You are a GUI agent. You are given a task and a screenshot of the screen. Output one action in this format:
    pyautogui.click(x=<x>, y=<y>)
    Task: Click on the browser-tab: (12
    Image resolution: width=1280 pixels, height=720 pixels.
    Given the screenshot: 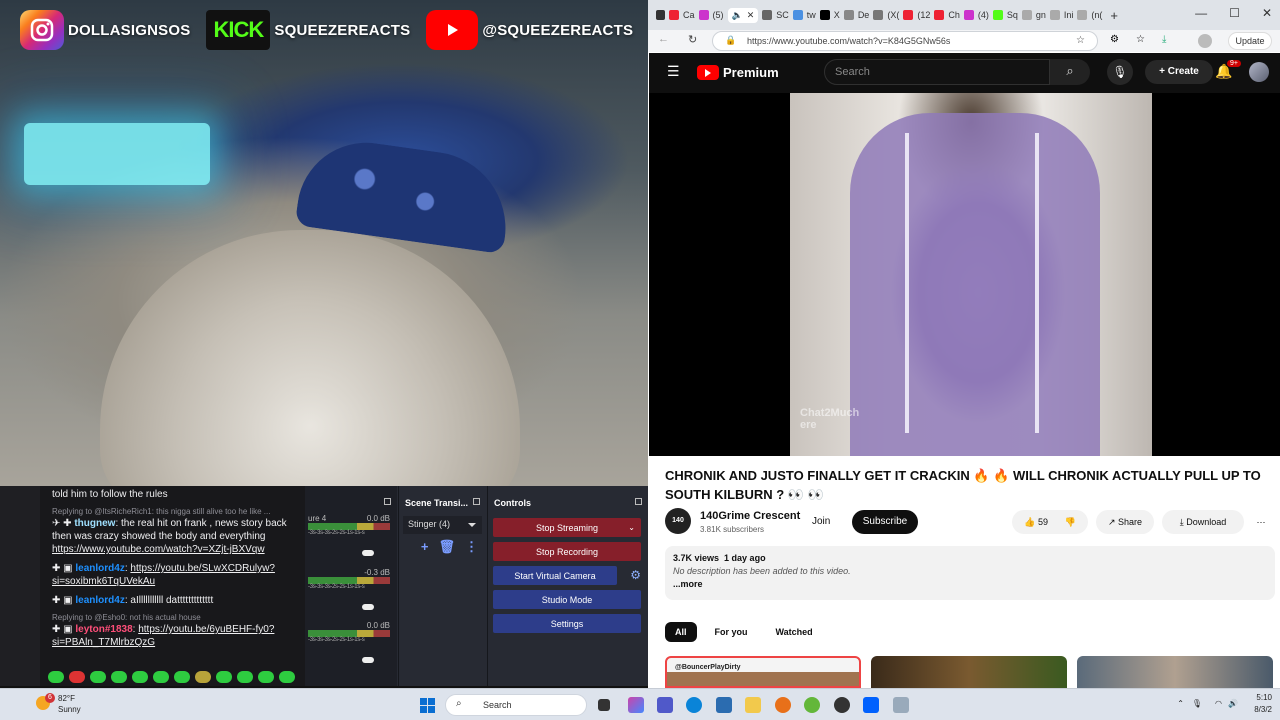 What is the action you would take?
    pyautogui.click(x=916, y=15)
    